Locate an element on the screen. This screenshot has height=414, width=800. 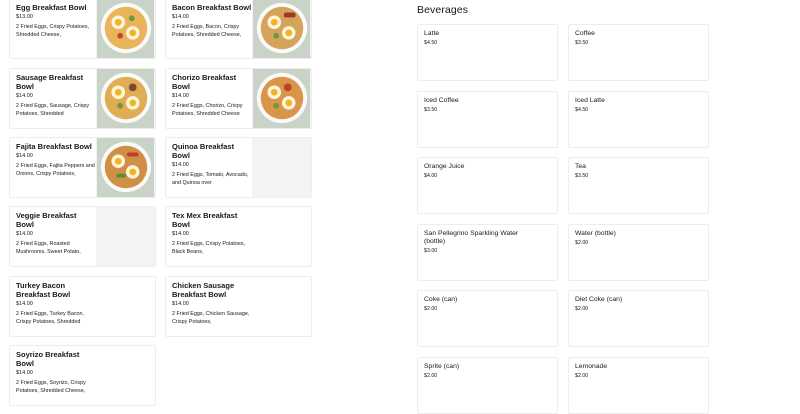
menu-item-name: Soyrizo Breakfast Bowl is located at coordinates (48, 359).